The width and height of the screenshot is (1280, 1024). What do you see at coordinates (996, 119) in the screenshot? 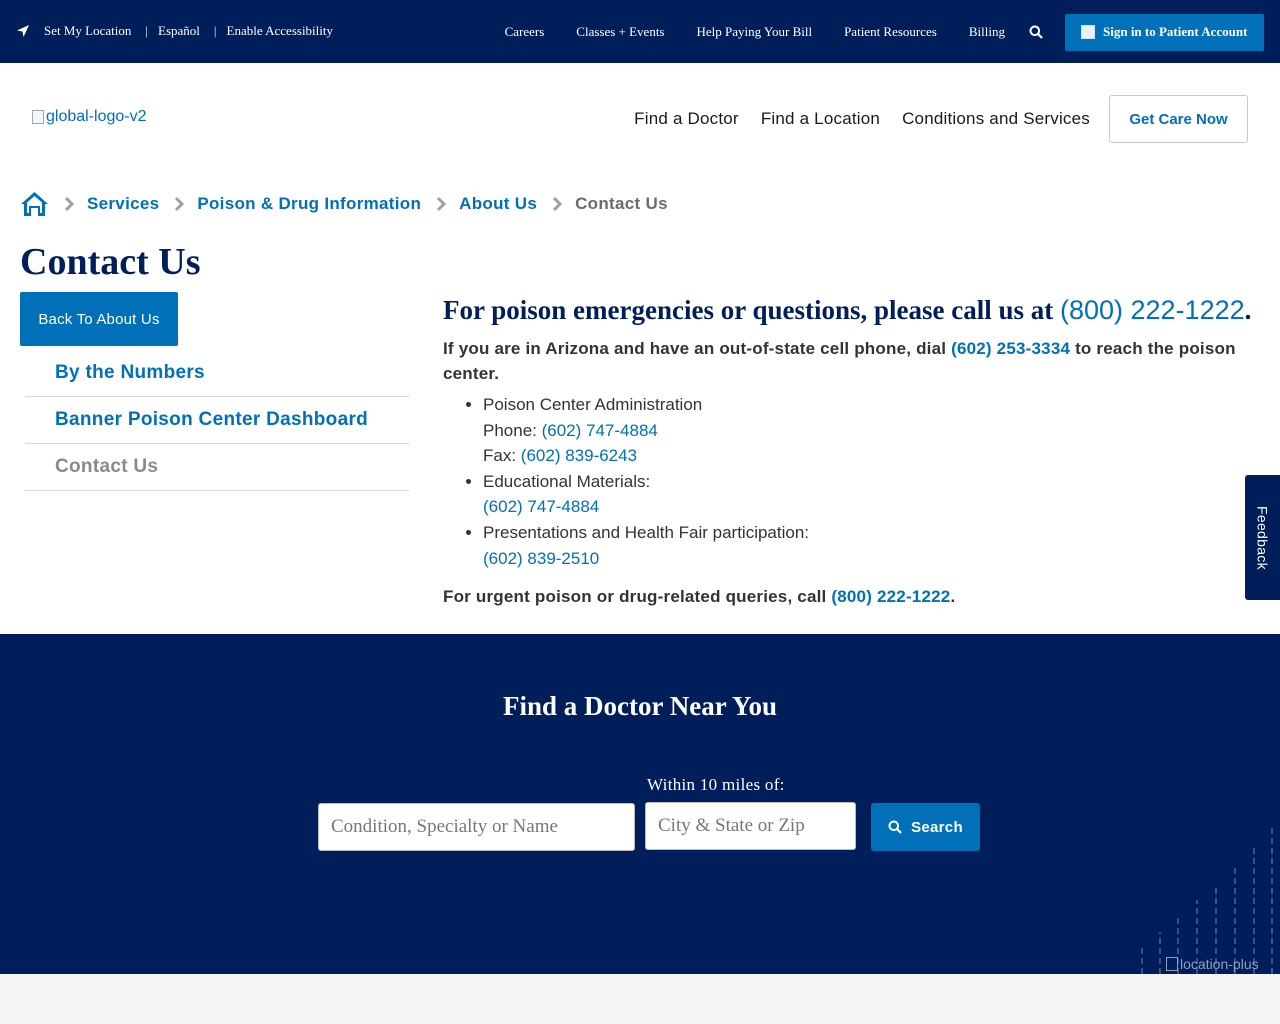
I see `nav-conditions-services: Conditions and Services` at bounding box center [996, 119].